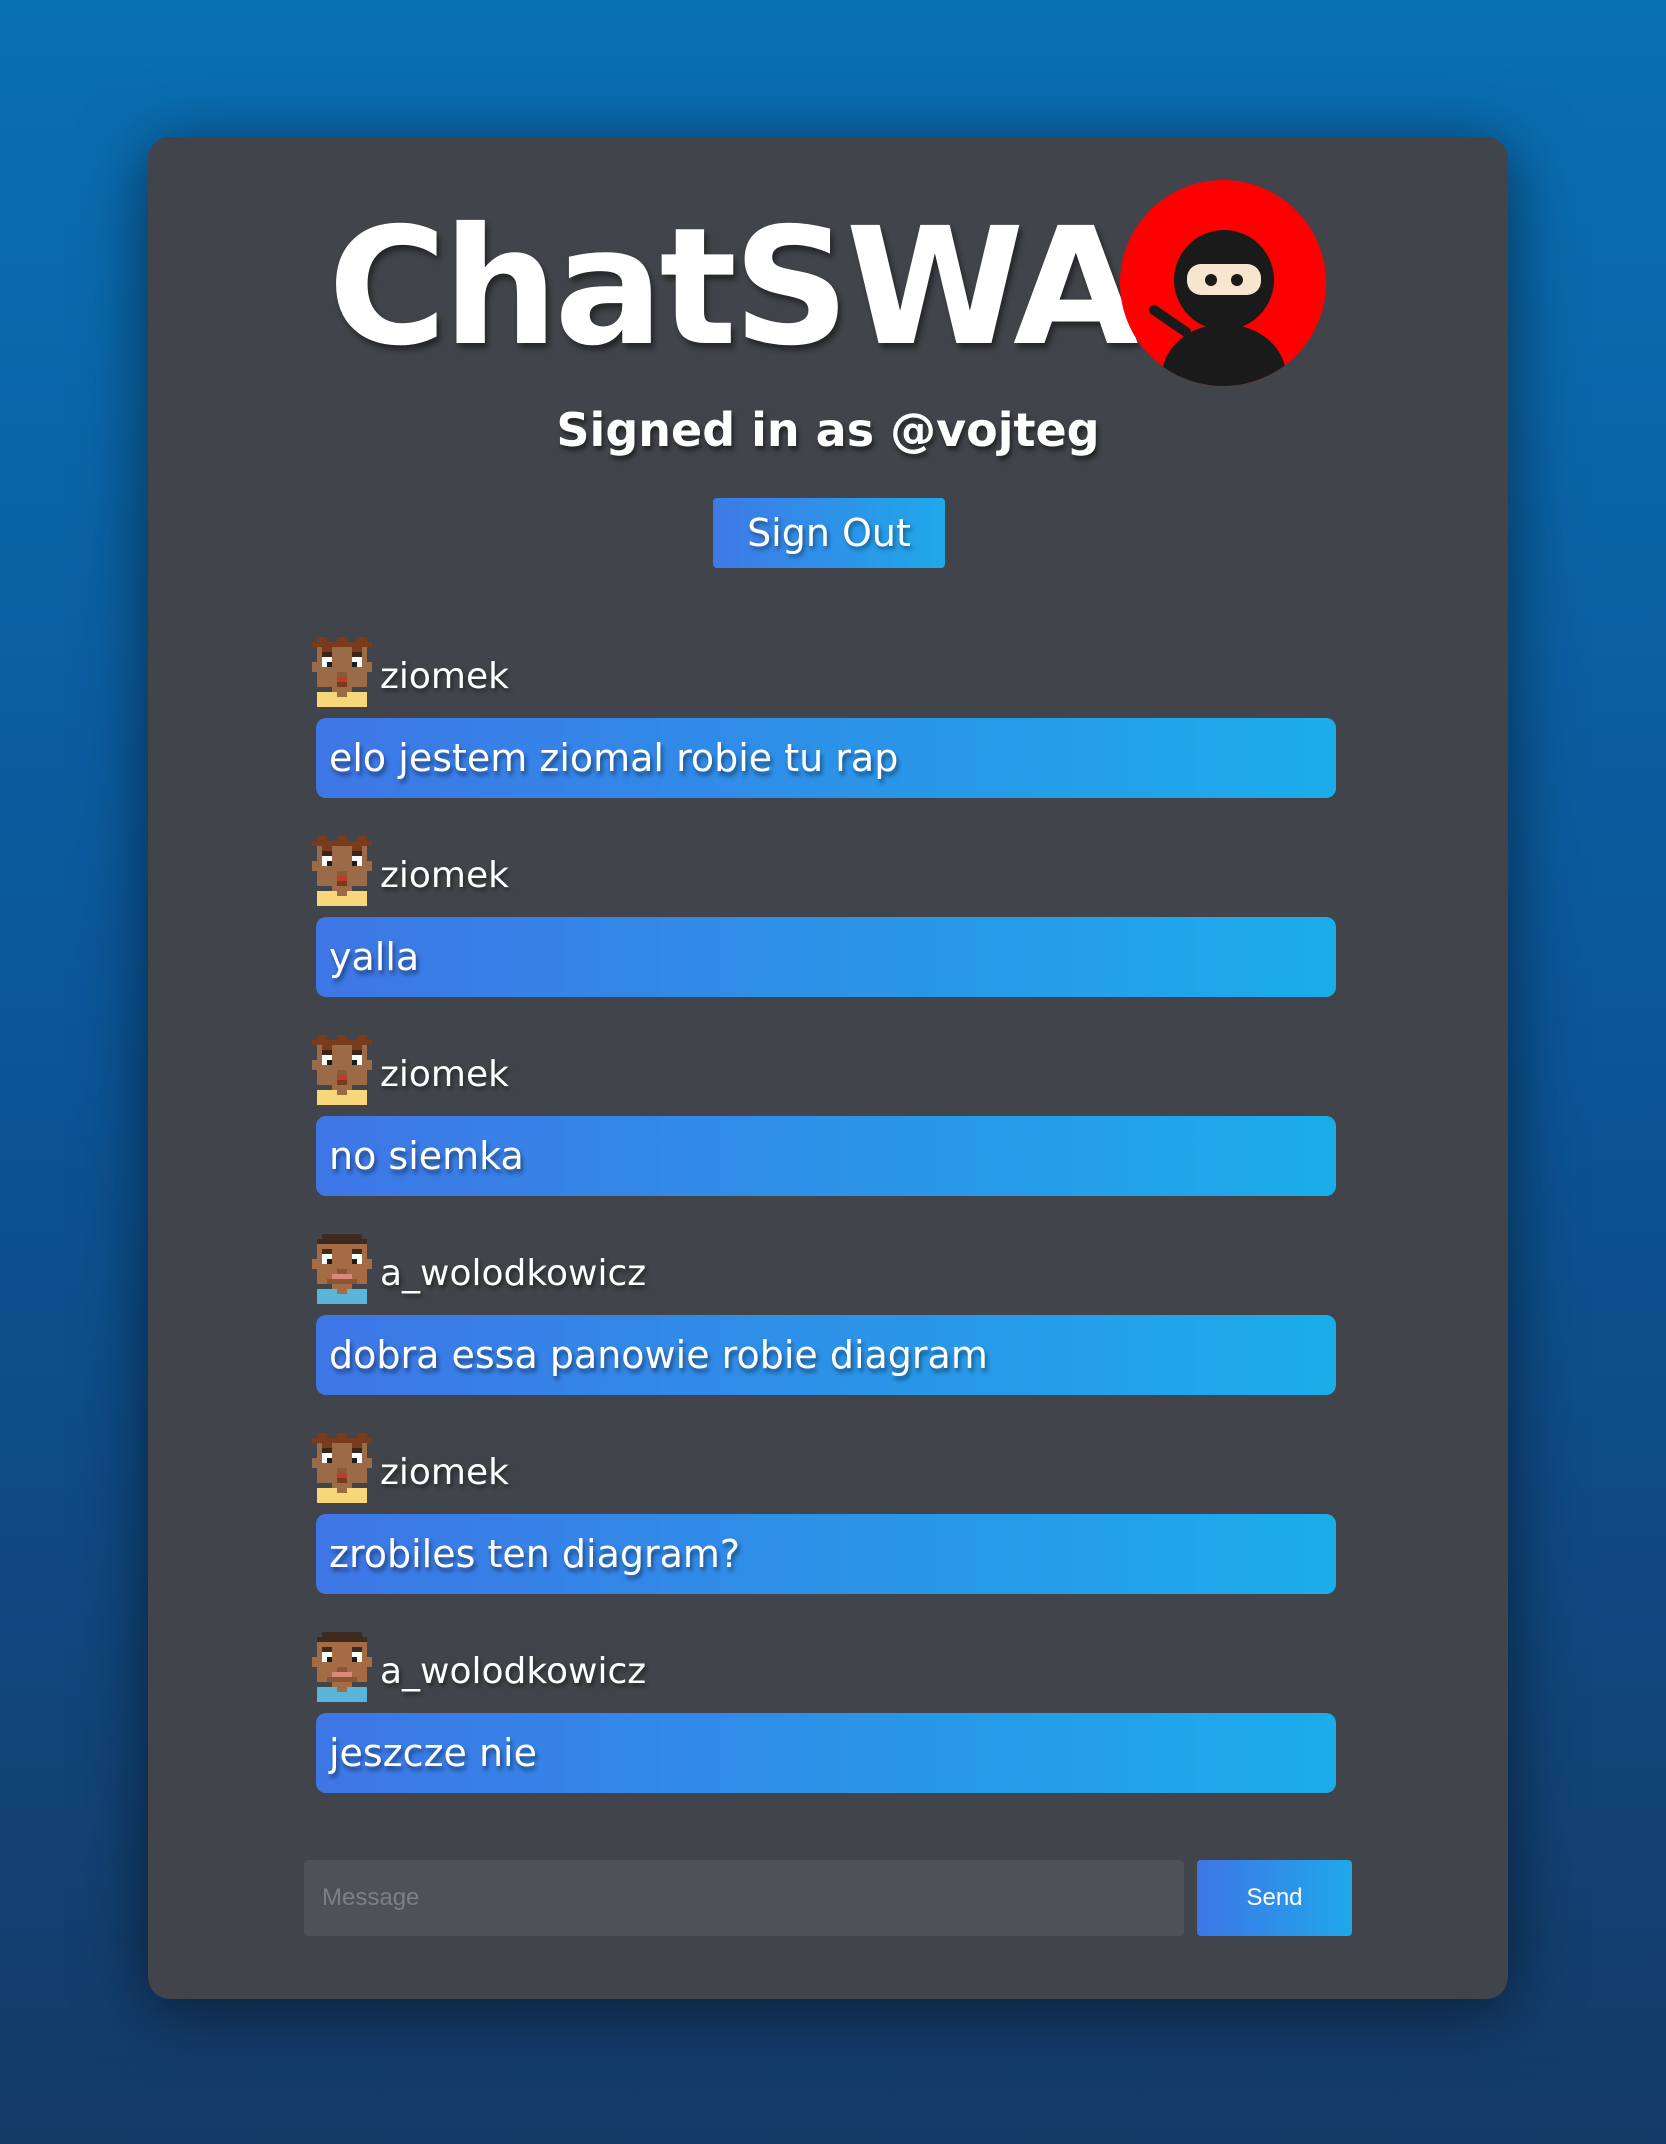  I want to click on sign-out-button: Sign Out, so click(829, 533).